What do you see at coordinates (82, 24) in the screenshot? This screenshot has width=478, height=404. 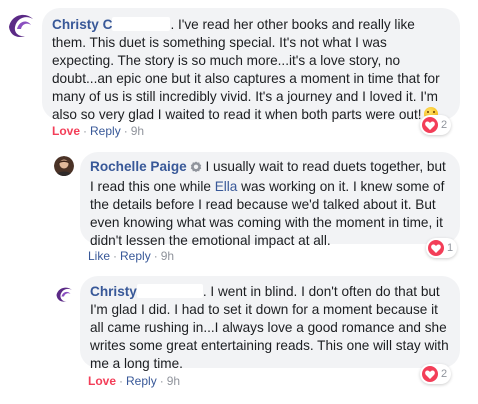 I see `comment-author: Christy C` at bounding box center [82, 24].